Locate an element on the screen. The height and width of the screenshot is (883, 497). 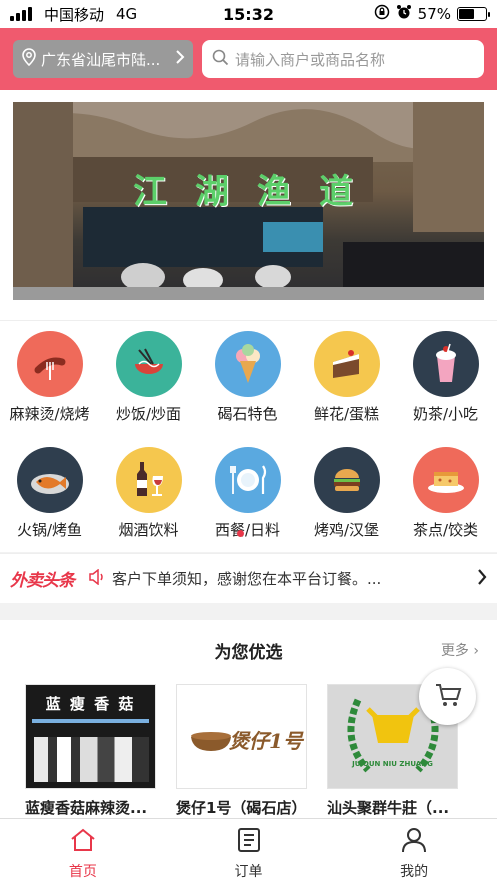
tab-label: 我的 is located at coordinates (414, 872).